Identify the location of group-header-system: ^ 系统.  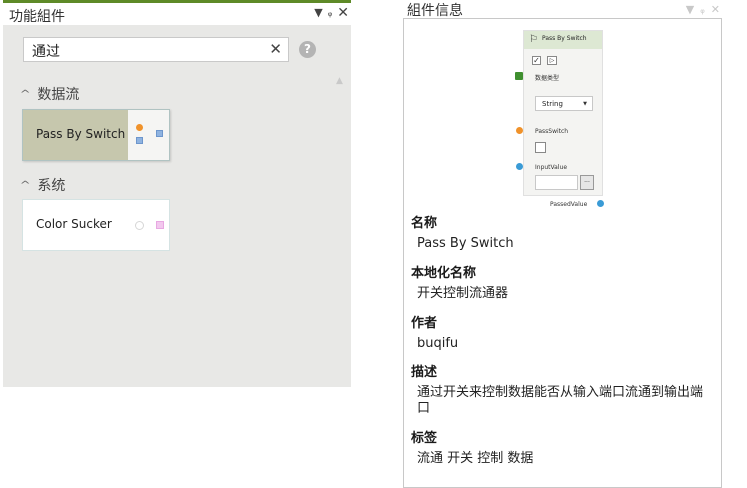
(43, 185).